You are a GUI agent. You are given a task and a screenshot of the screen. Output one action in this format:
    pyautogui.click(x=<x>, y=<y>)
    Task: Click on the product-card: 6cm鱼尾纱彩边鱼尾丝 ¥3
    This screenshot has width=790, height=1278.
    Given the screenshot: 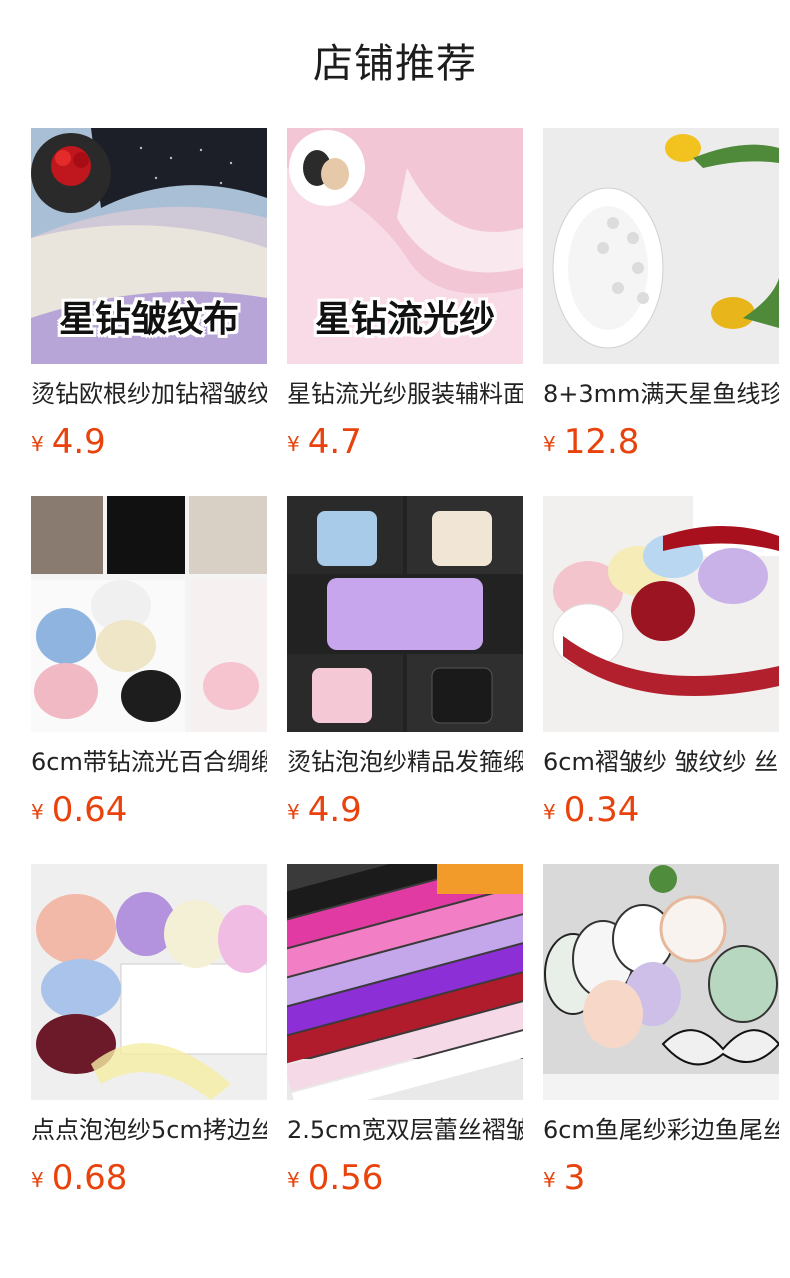 What is the action you would take?
    pyautogui.click(x=661, y=1031)
    